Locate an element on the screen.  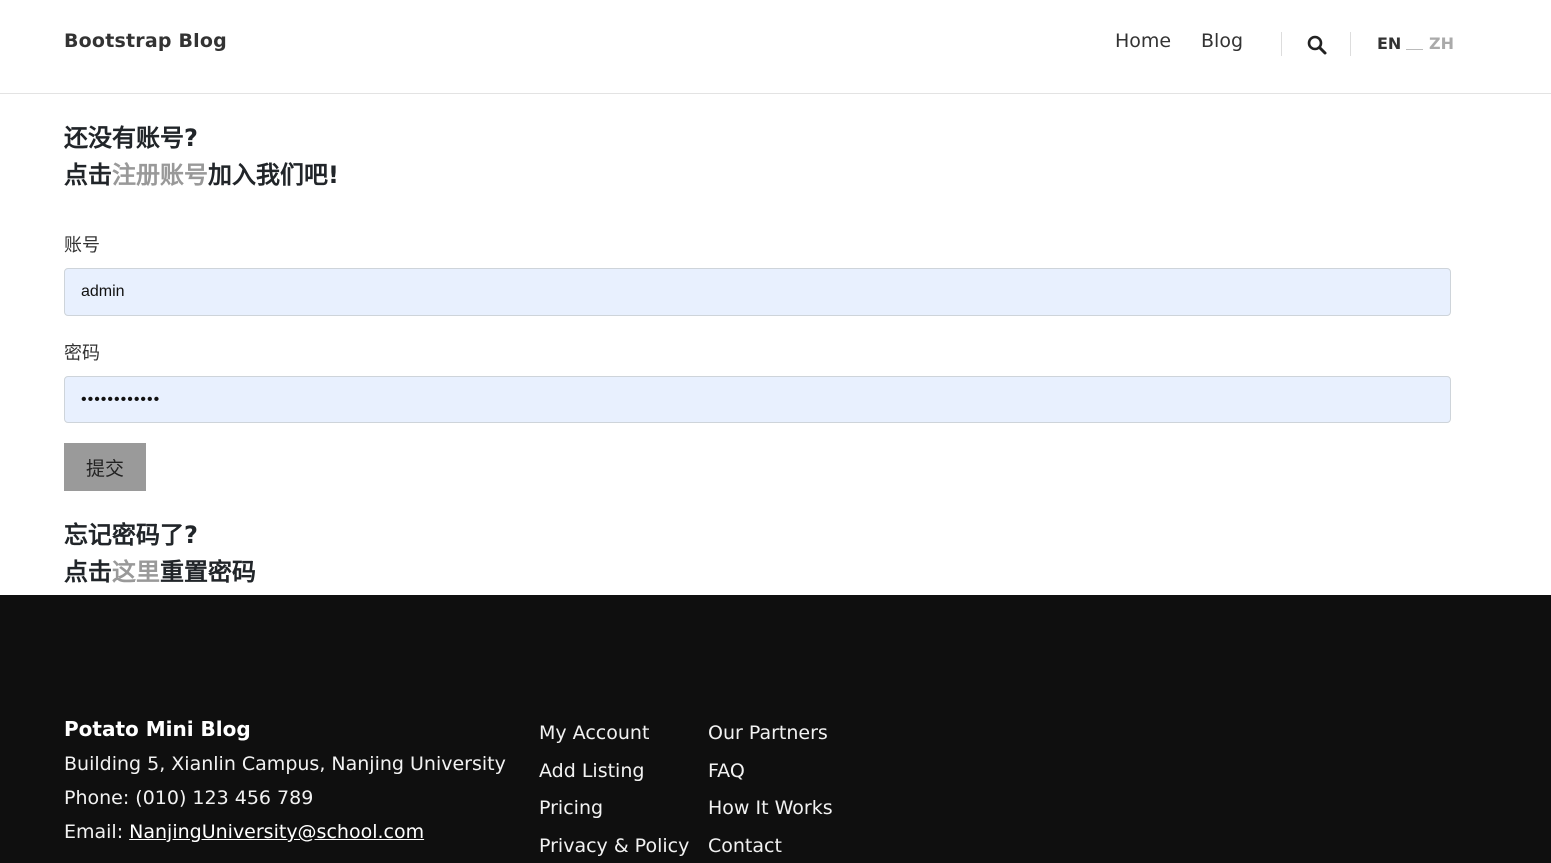
footer-link-add-listing: Add Listing is located at coordinates (591, 771).